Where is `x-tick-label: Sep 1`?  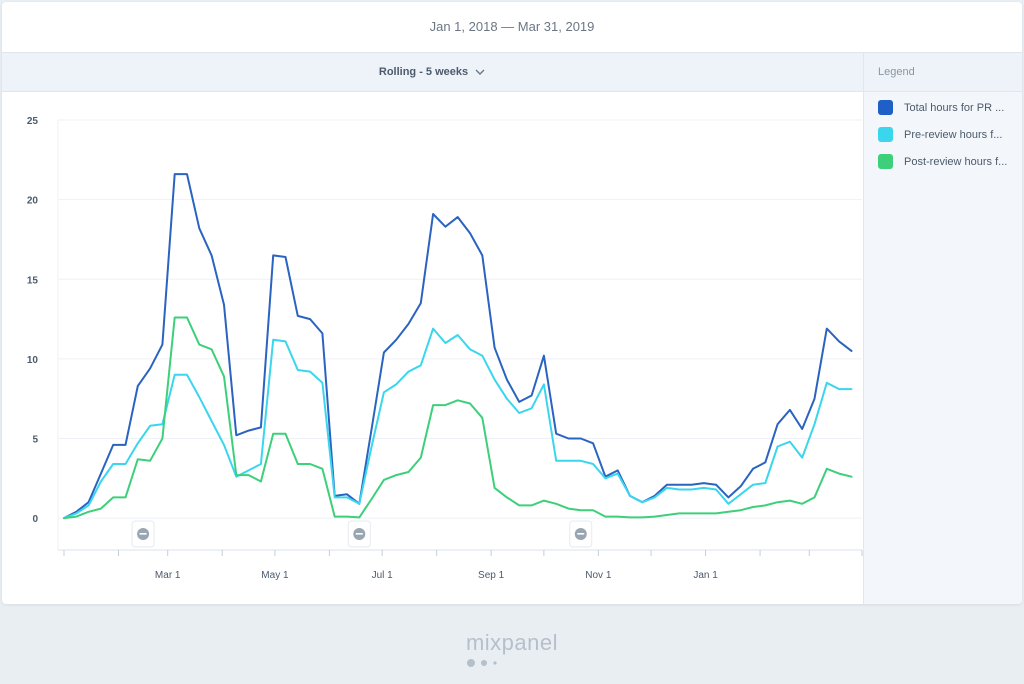
x-tick-label: Sep 1 is located at coordinates (491, 575).